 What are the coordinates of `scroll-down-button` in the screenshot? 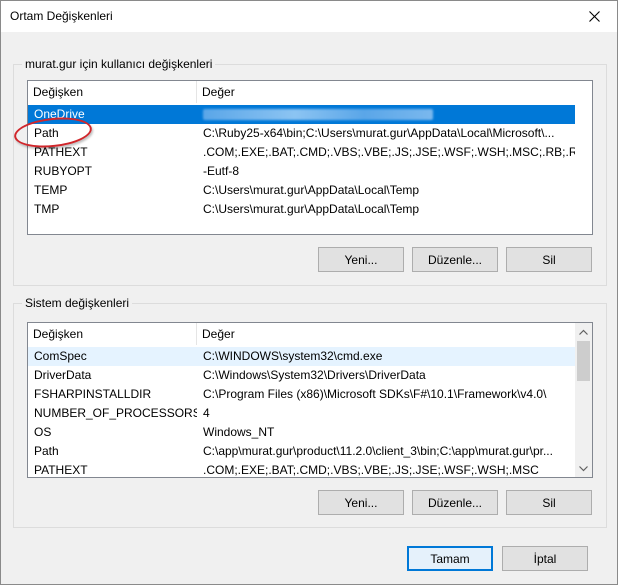 It's located at (583, 468).